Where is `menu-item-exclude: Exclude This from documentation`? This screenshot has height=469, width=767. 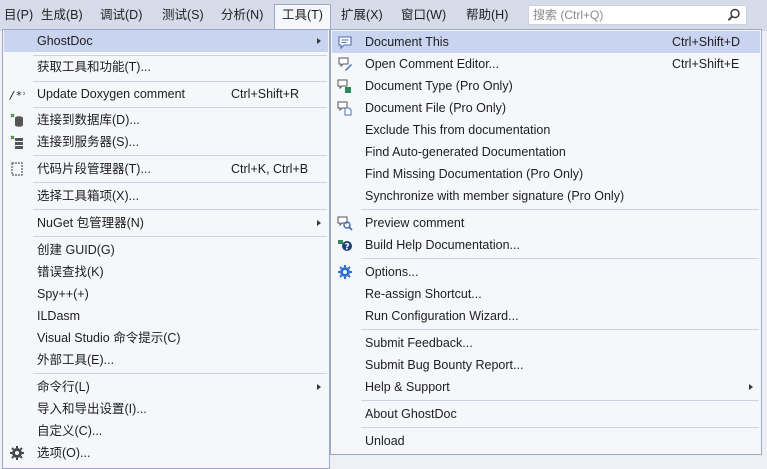 menu-item-exclude: Exclude This from documentation is located at coordinates (546, 130).